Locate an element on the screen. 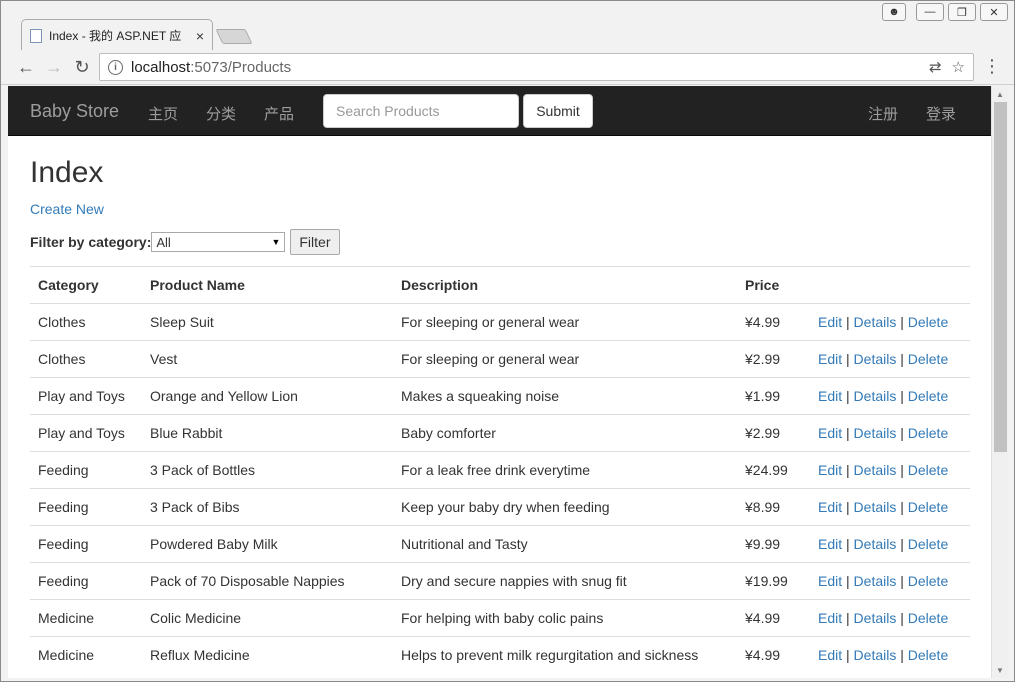 The image size is (1015, 682). cell-description: Baby comforter is located at coordinates (565, 433).